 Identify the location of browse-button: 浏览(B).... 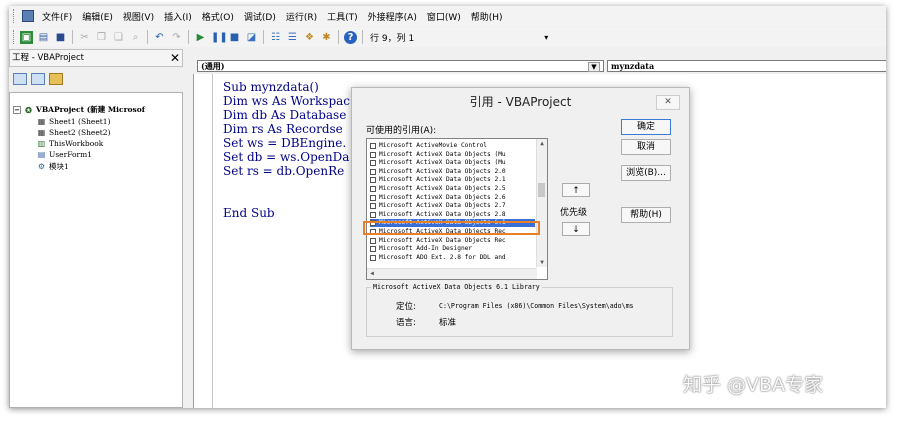
(646, 173).